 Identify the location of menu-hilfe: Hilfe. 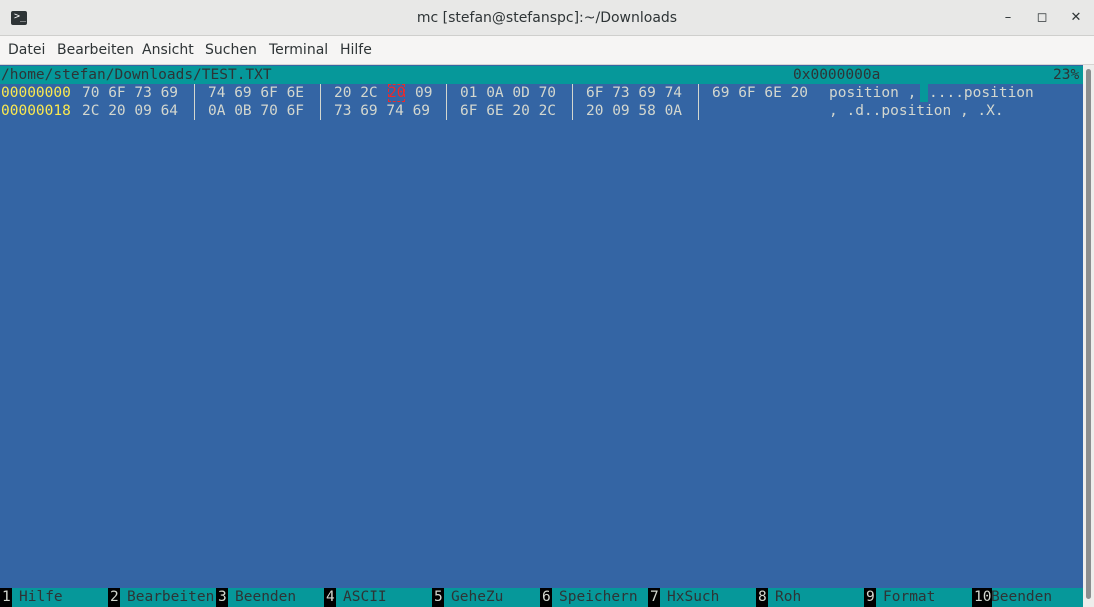
(356, 50).